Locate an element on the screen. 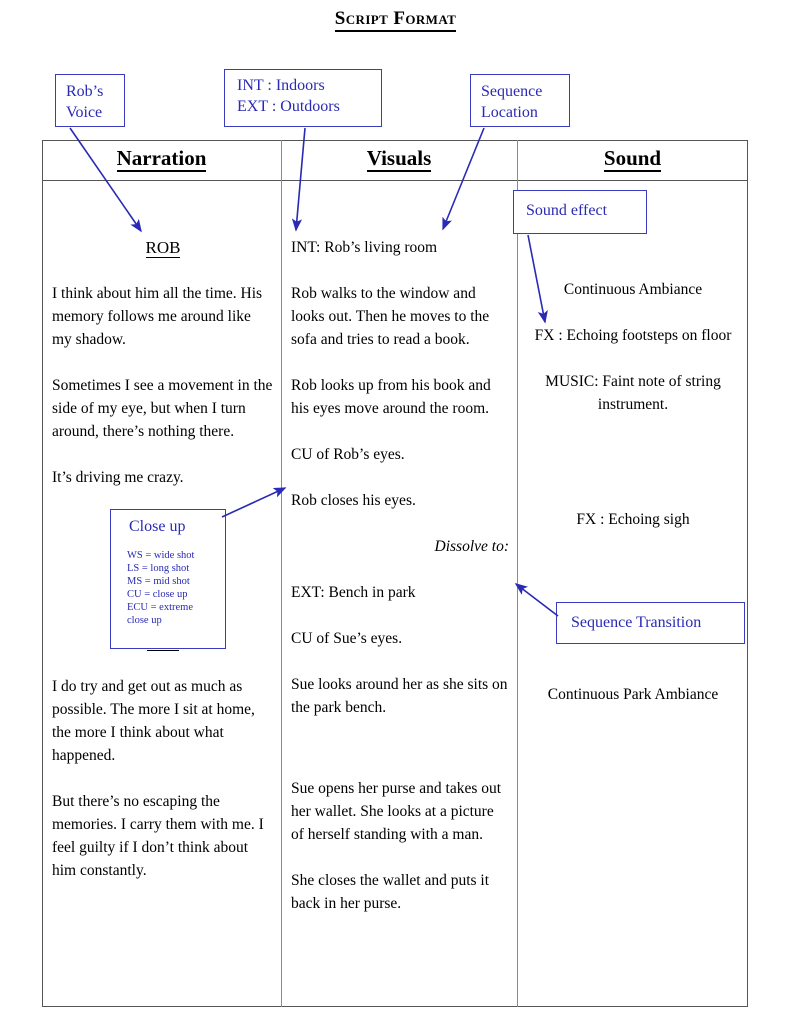 The width and height of the screenshot is (791, 1024). shot-size-item: CU = close up is located at coordinates (157, 594).